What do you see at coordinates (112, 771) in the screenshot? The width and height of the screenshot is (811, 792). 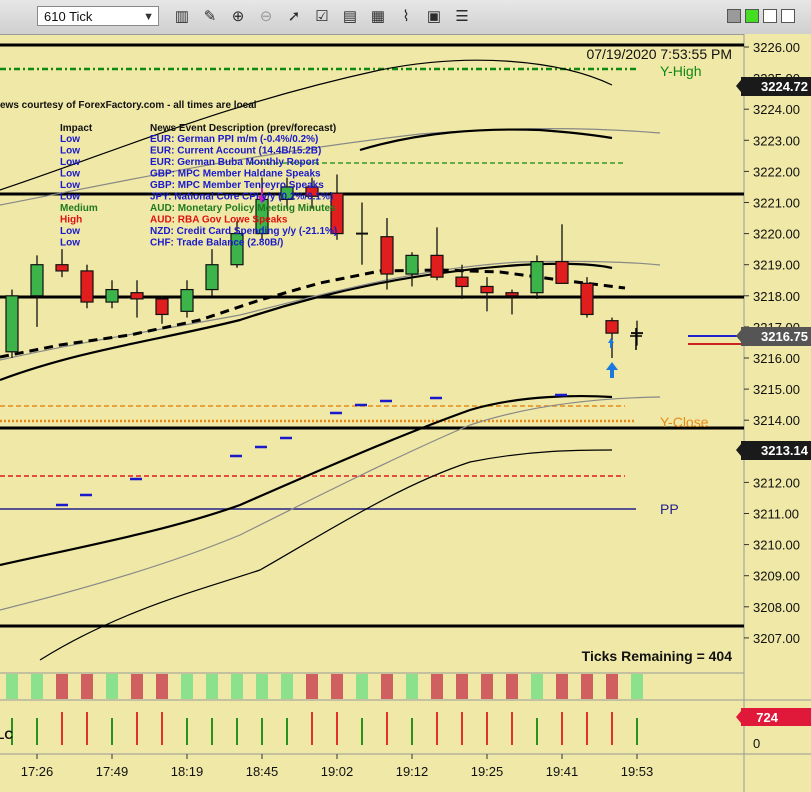 I see `time-tick-label: 17:49` at bounding box center [112, 771].